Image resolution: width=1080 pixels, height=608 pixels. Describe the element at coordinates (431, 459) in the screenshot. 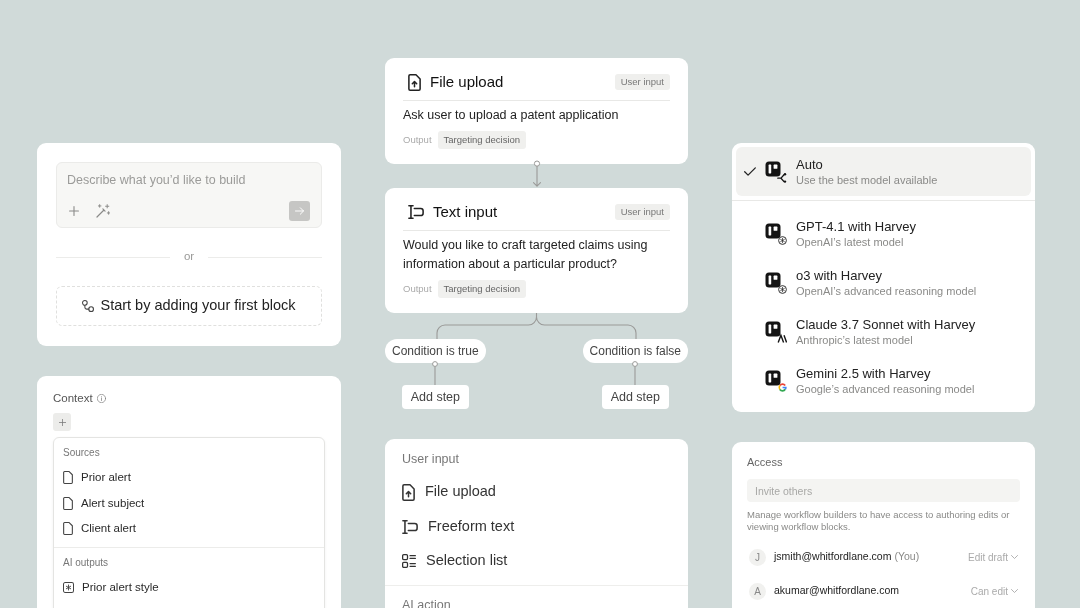

I see `section-heading: User input` at that location.